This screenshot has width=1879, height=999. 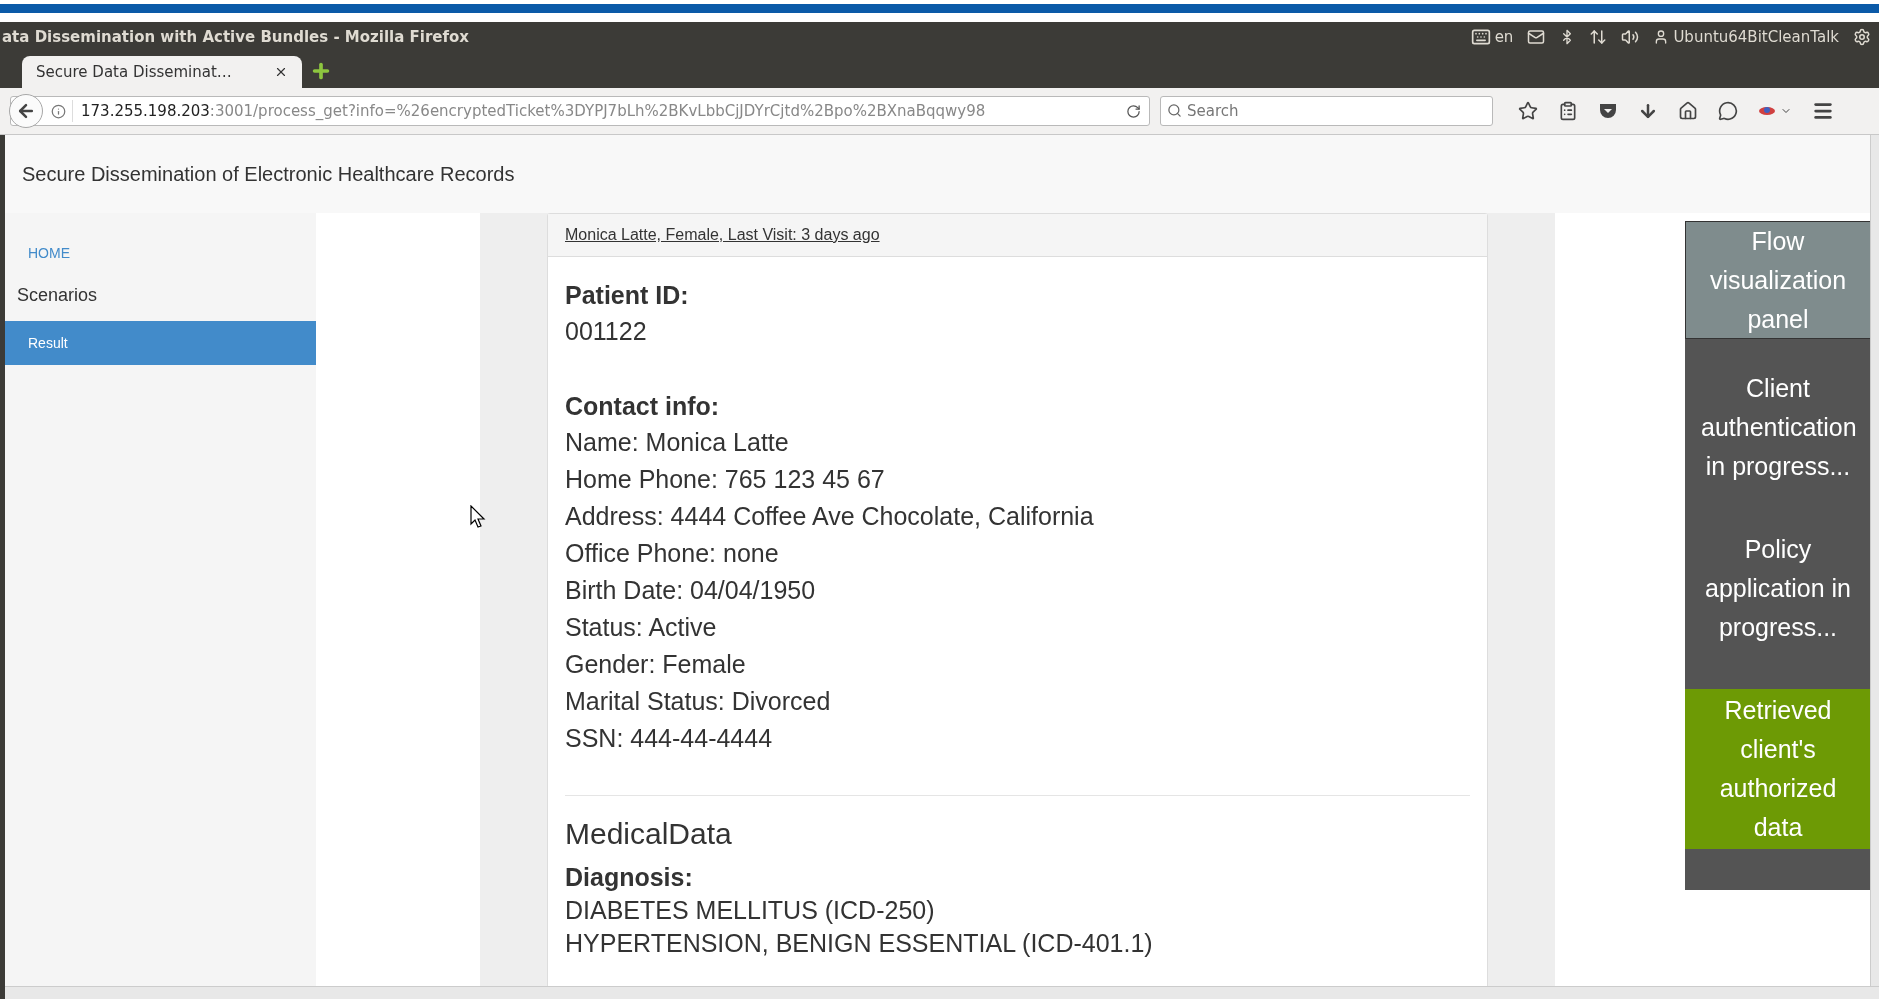 I want to click on field-label: Contact info:, so click(x=643, y=406).